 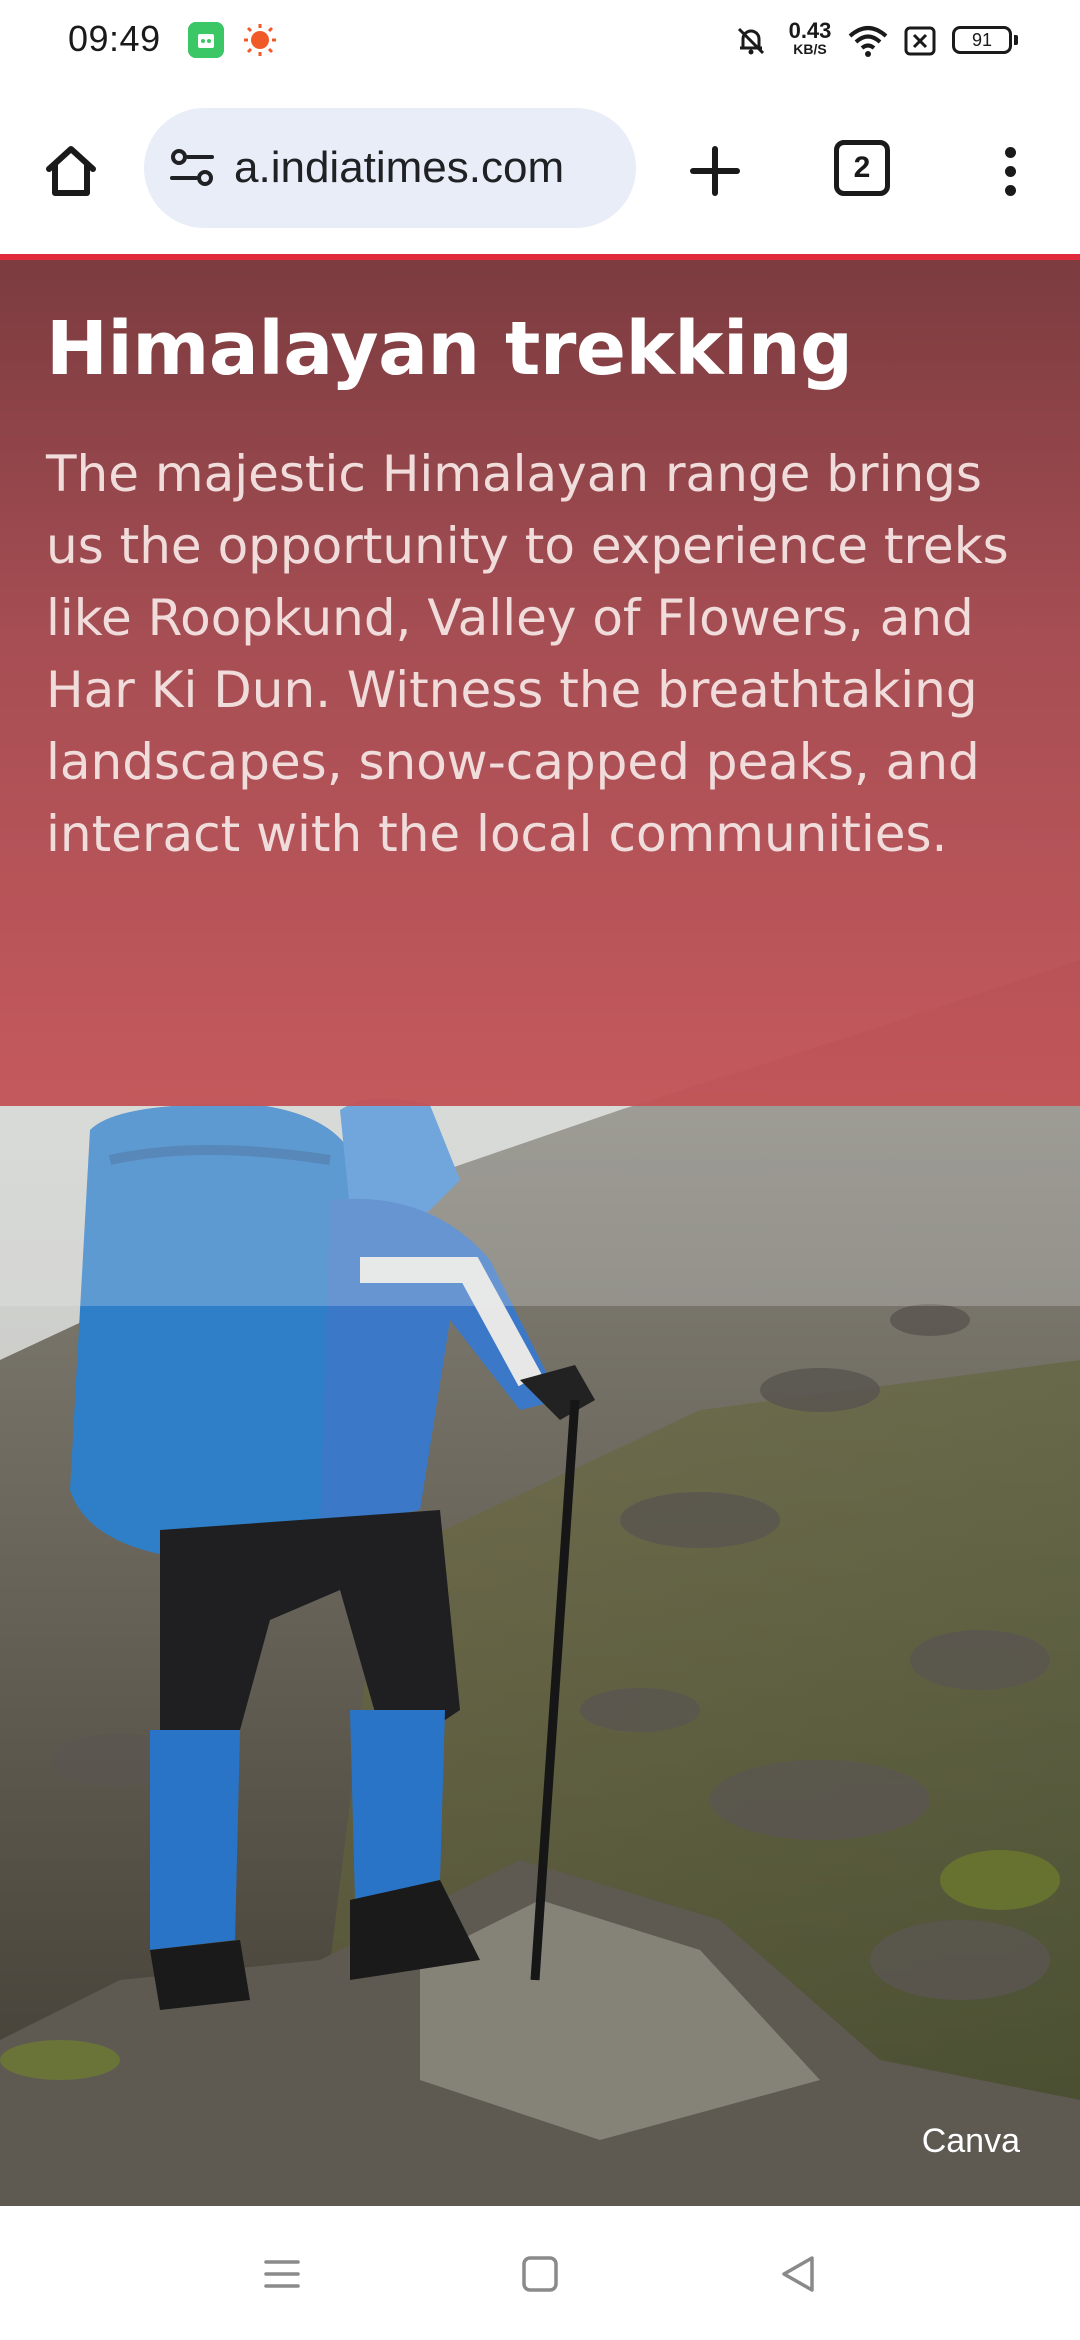 What do you see at coordinates (449, 349) in the screenshot?
I see `article-title: Himalayan trekking` at bounding box center [449, 349].